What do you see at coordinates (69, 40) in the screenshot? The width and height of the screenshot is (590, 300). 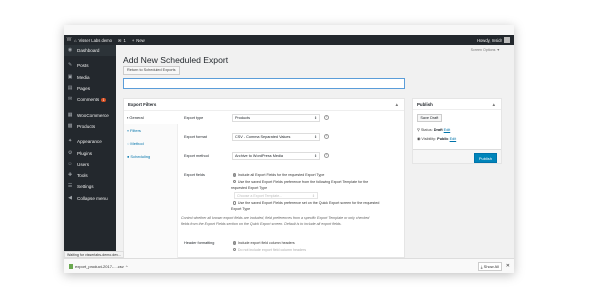 I see `wordpress-logo-icon: W` at bounding box center [69, 40].